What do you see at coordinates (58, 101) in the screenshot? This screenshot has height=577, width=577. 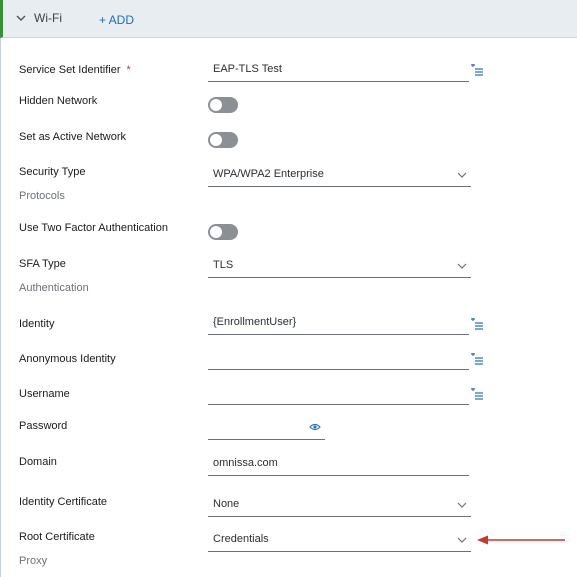 I see `hidden-network-label: Hidden Network` at bounding box center [58, 101].